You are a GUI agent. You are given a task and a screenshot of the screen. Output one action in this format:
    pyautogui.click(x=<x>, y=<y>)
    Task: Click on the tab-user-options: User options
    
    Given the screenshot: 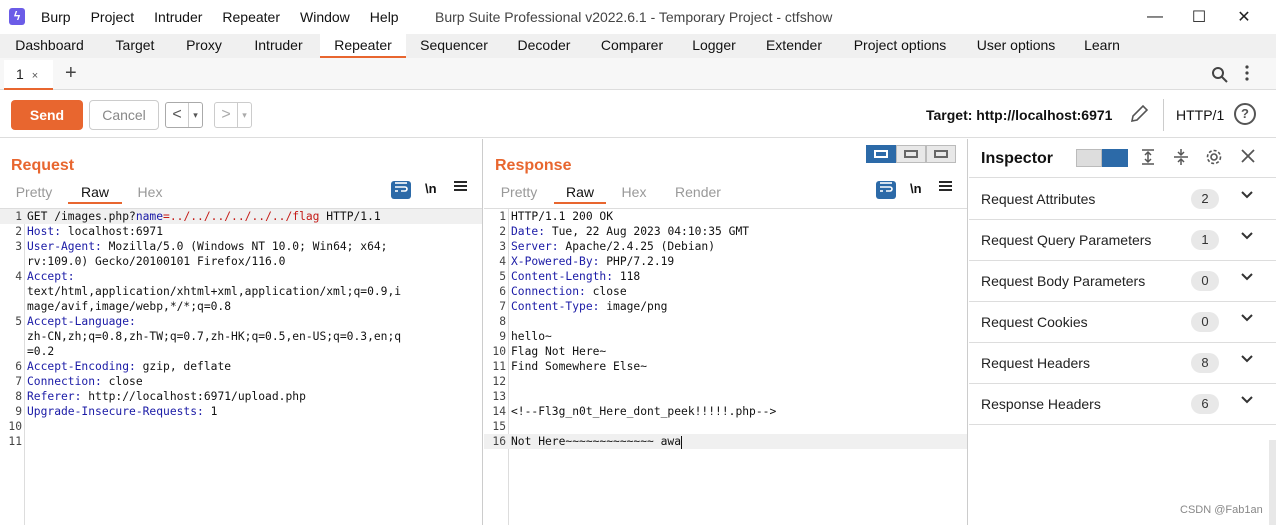 What is the action you would take?
    pyautogui.click(x=1016, y=46)
    